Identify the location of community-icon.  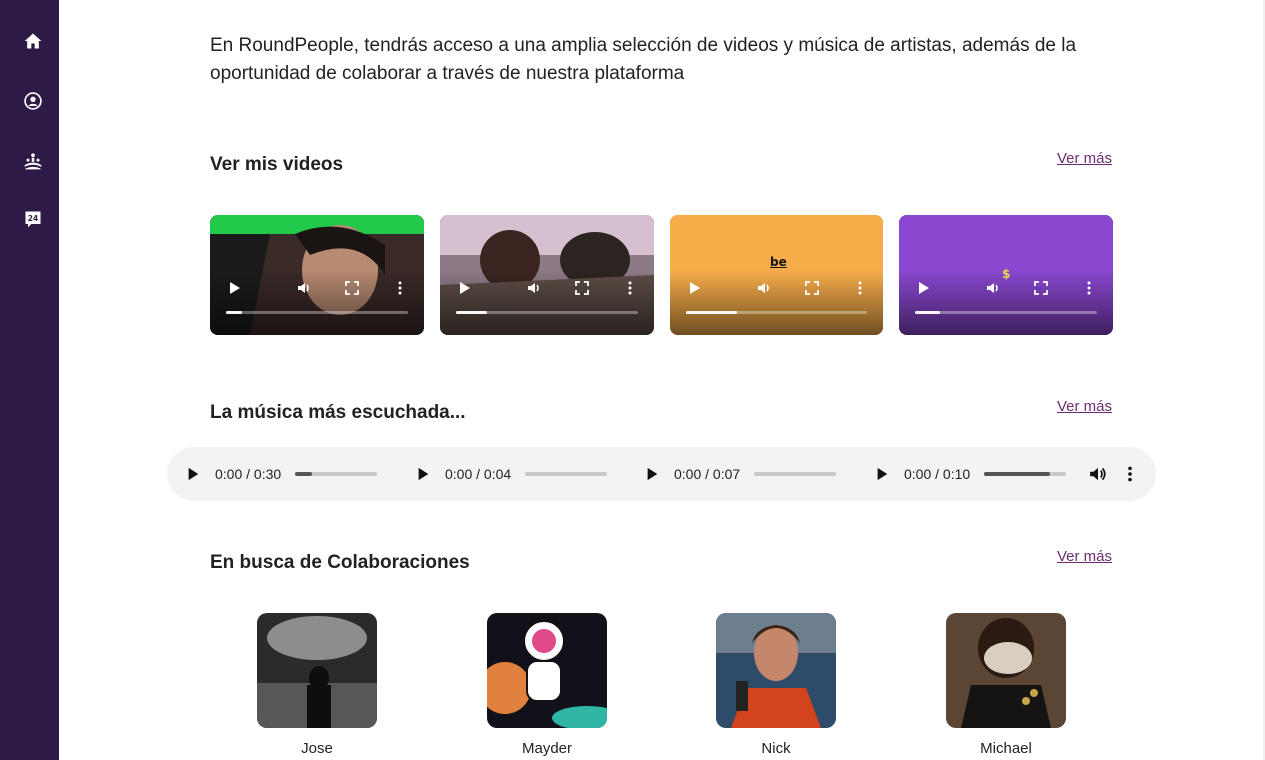
(33, 161).